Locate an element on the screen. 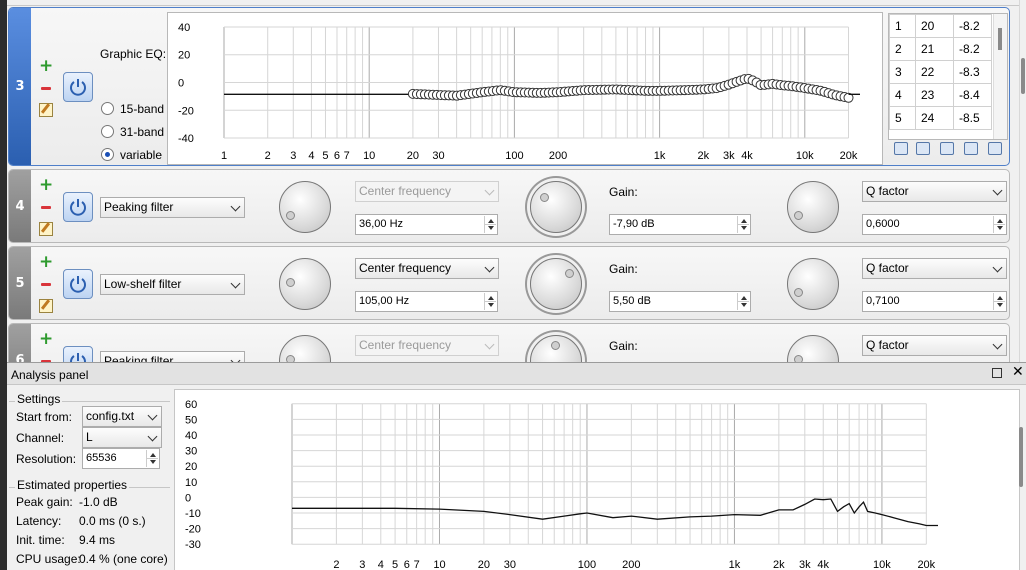 This screenshot has height=570, width=1026. resolution-spinbox: 65536 is located at coordinates (121, 458).